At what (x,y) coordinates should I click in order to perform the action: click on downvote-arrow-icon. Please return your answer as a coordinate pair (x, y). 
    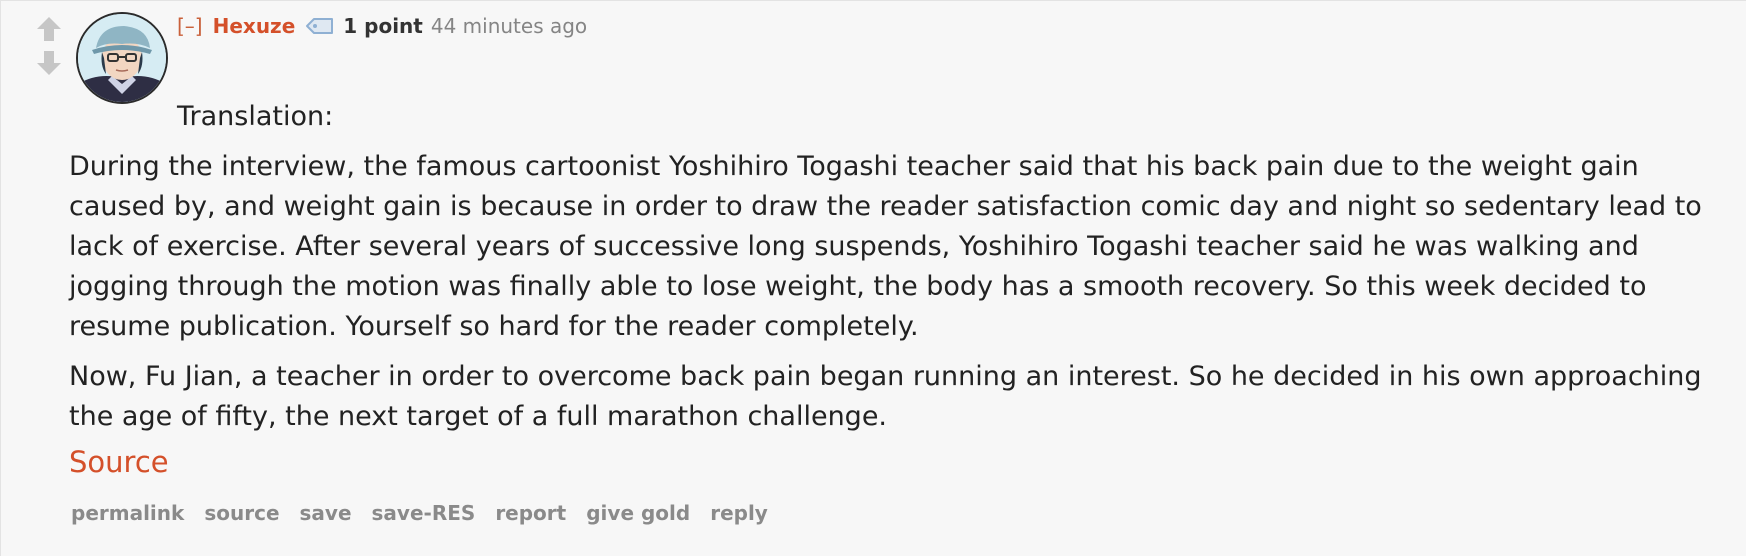
    Looking at the image, I should click on (49, 63).